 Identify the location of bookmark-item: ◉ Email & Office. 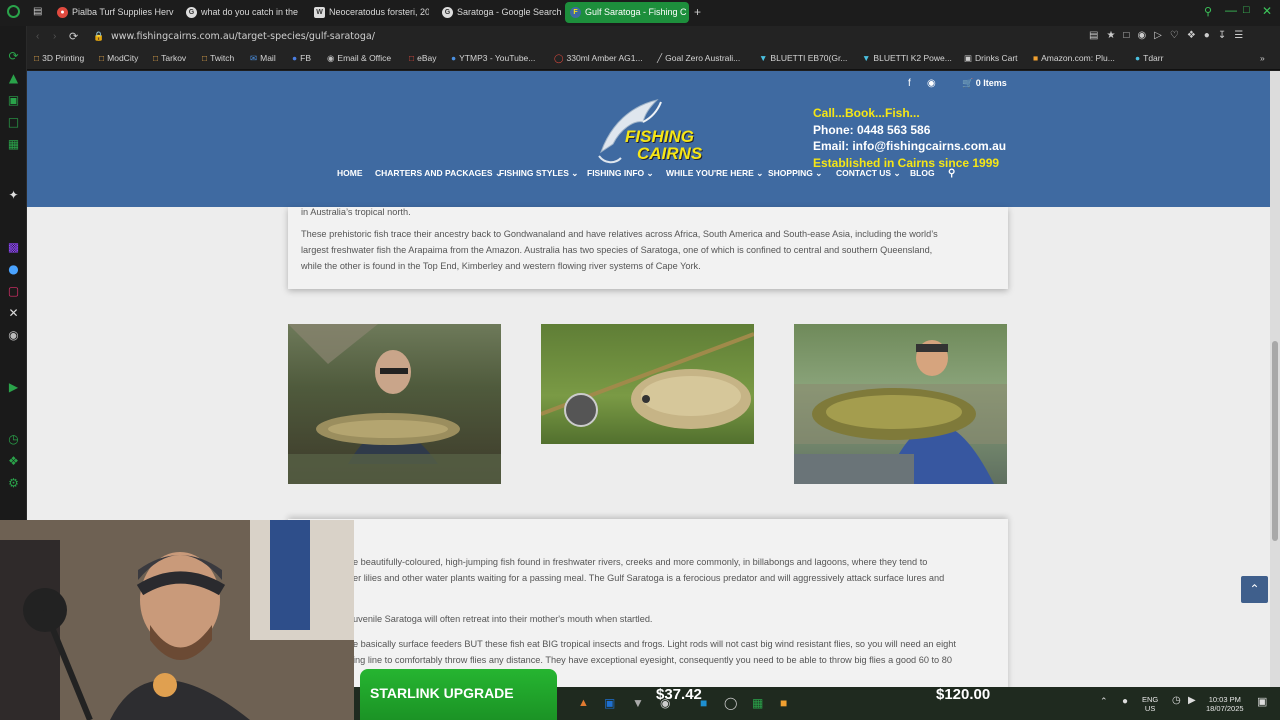
(359, 58).